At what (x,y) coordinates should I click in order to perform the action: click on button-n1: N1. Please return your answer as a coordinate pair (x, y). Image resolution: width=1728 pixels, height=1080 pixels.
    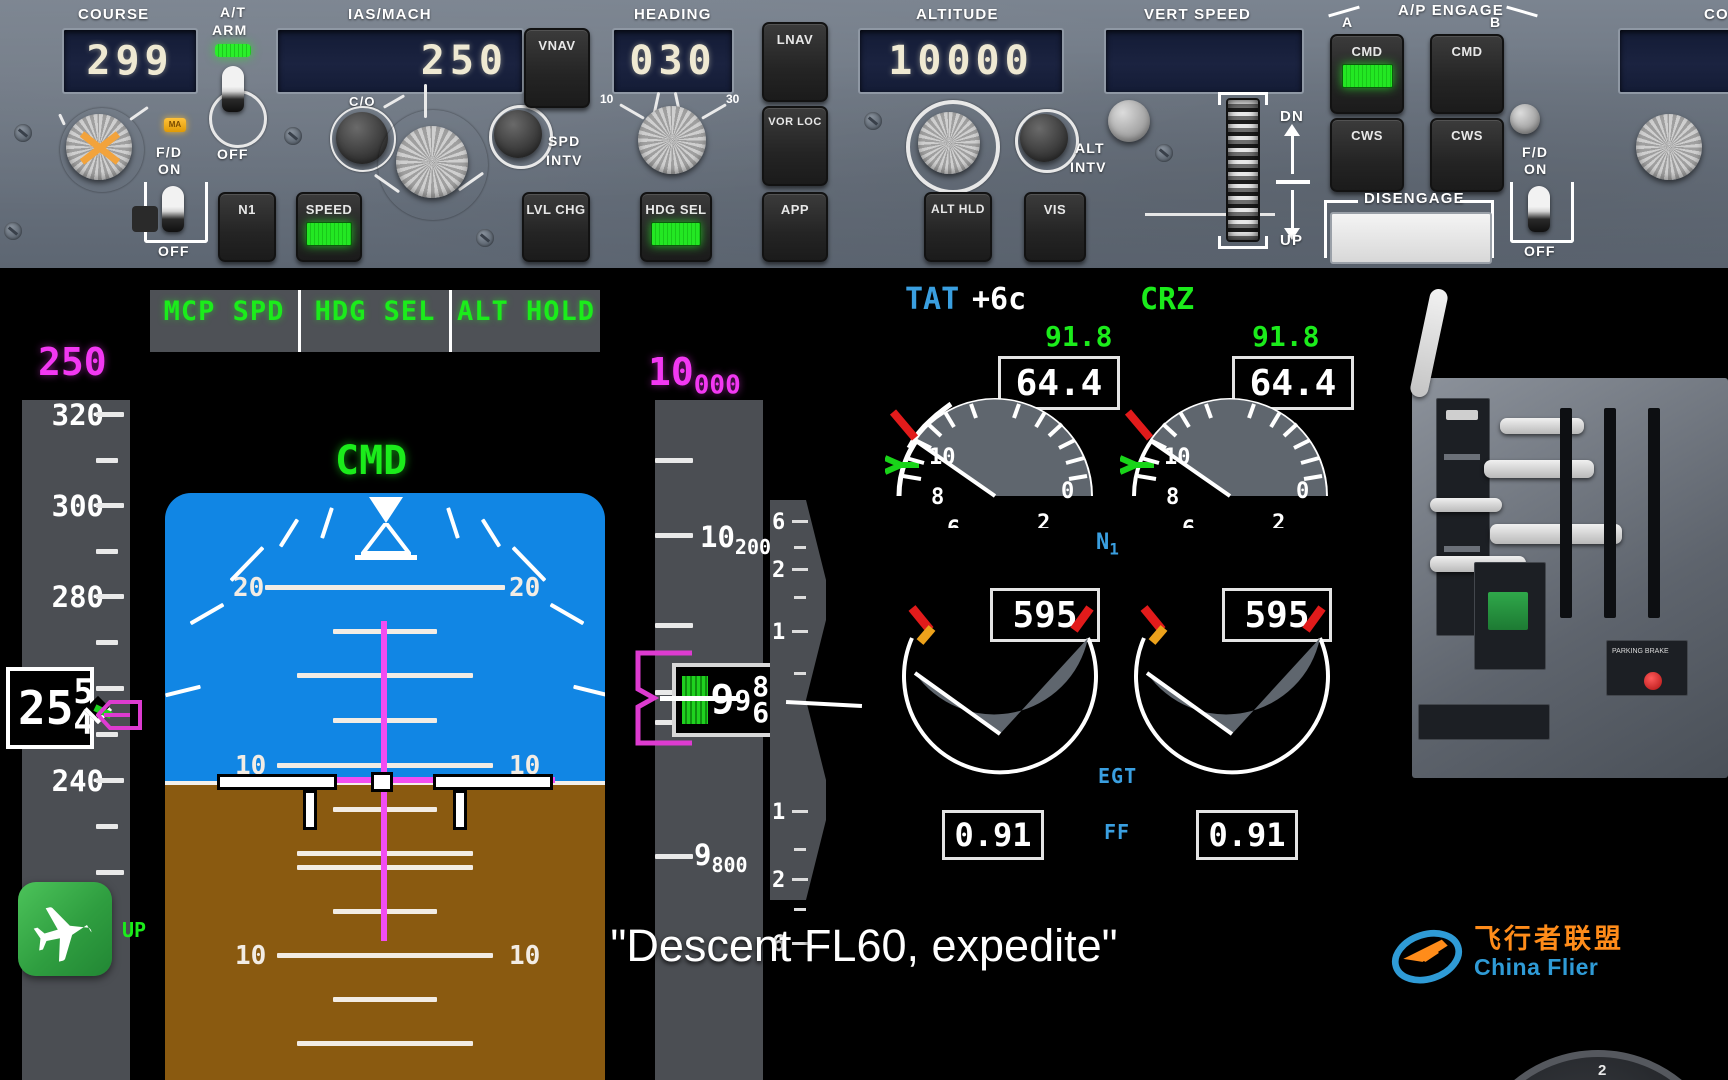
    Looking at the image, I should click on (247, 227).